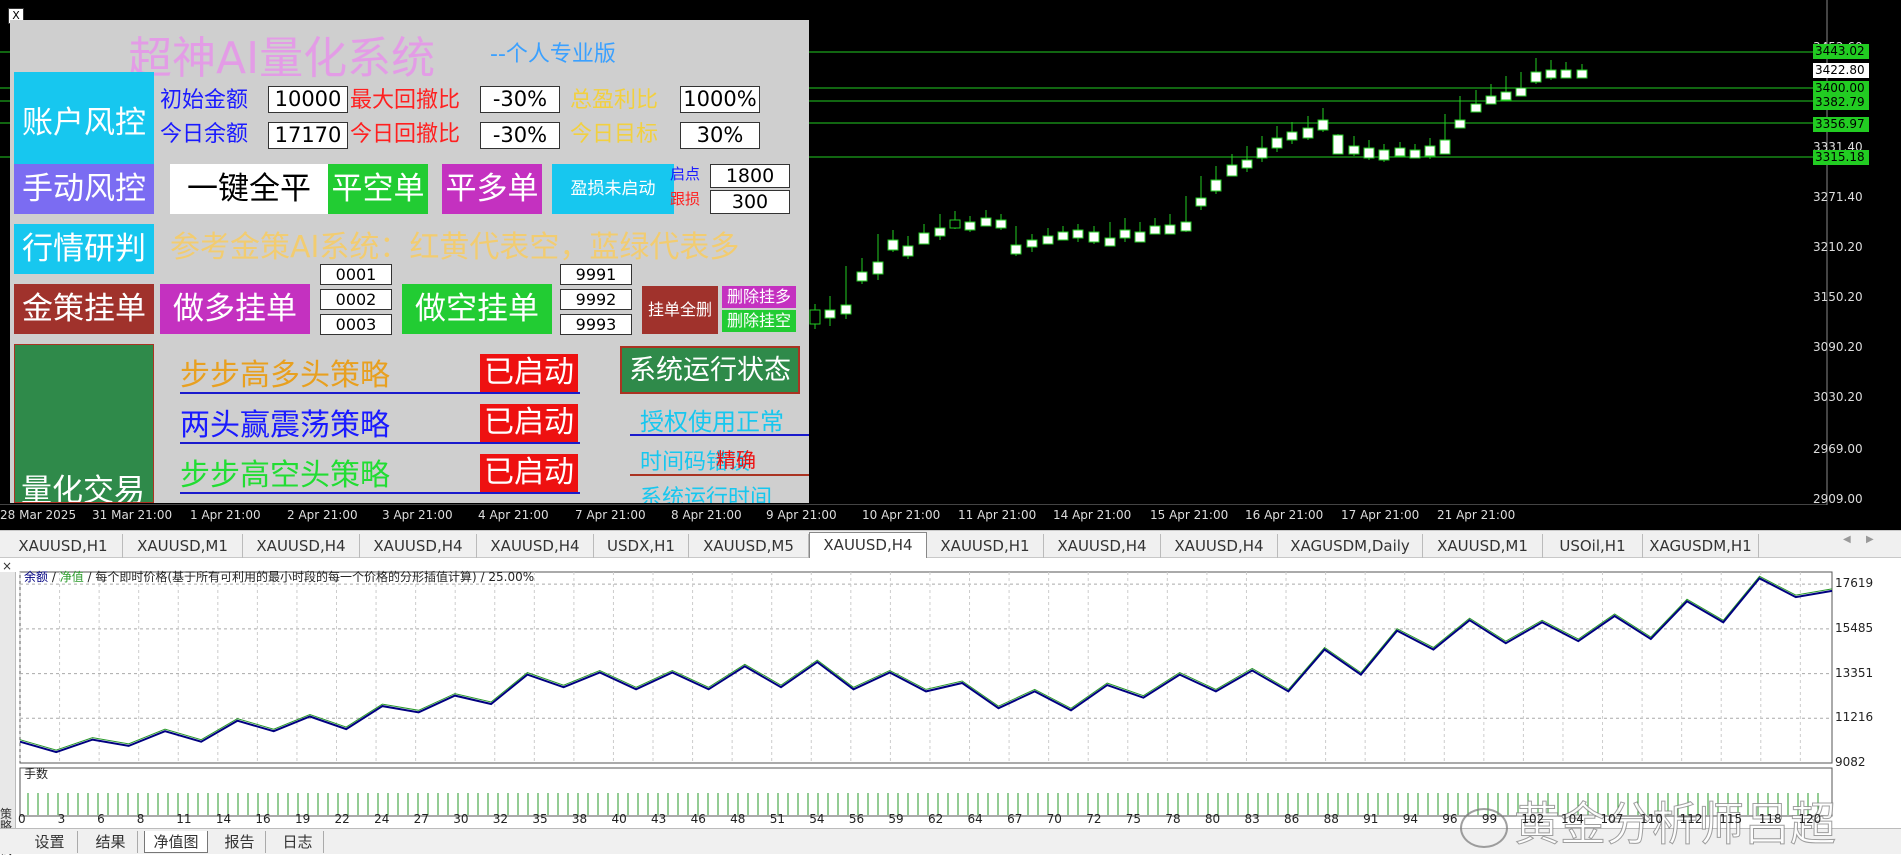 The height and width of the screenshot is (864, 1901). What do you see at coordinates (308, 135) in the screenshot?
I see `today-balance-field: 17170` at bounding box center [308, 135].